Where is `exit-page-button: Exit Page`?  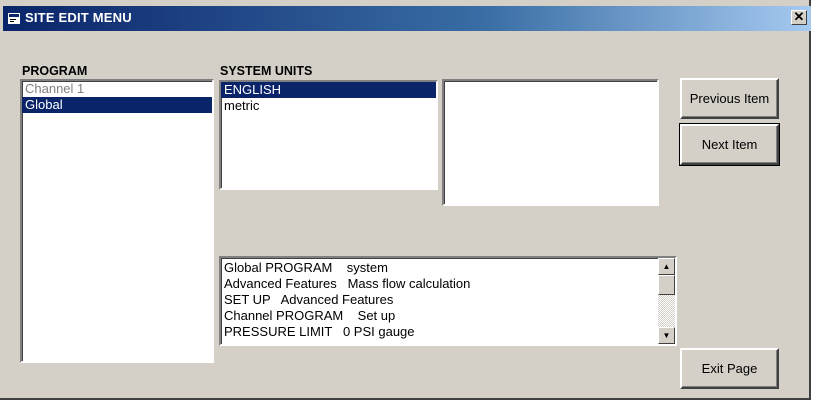 exit-page-button: Exit Page is located at coordinates (729, 368).